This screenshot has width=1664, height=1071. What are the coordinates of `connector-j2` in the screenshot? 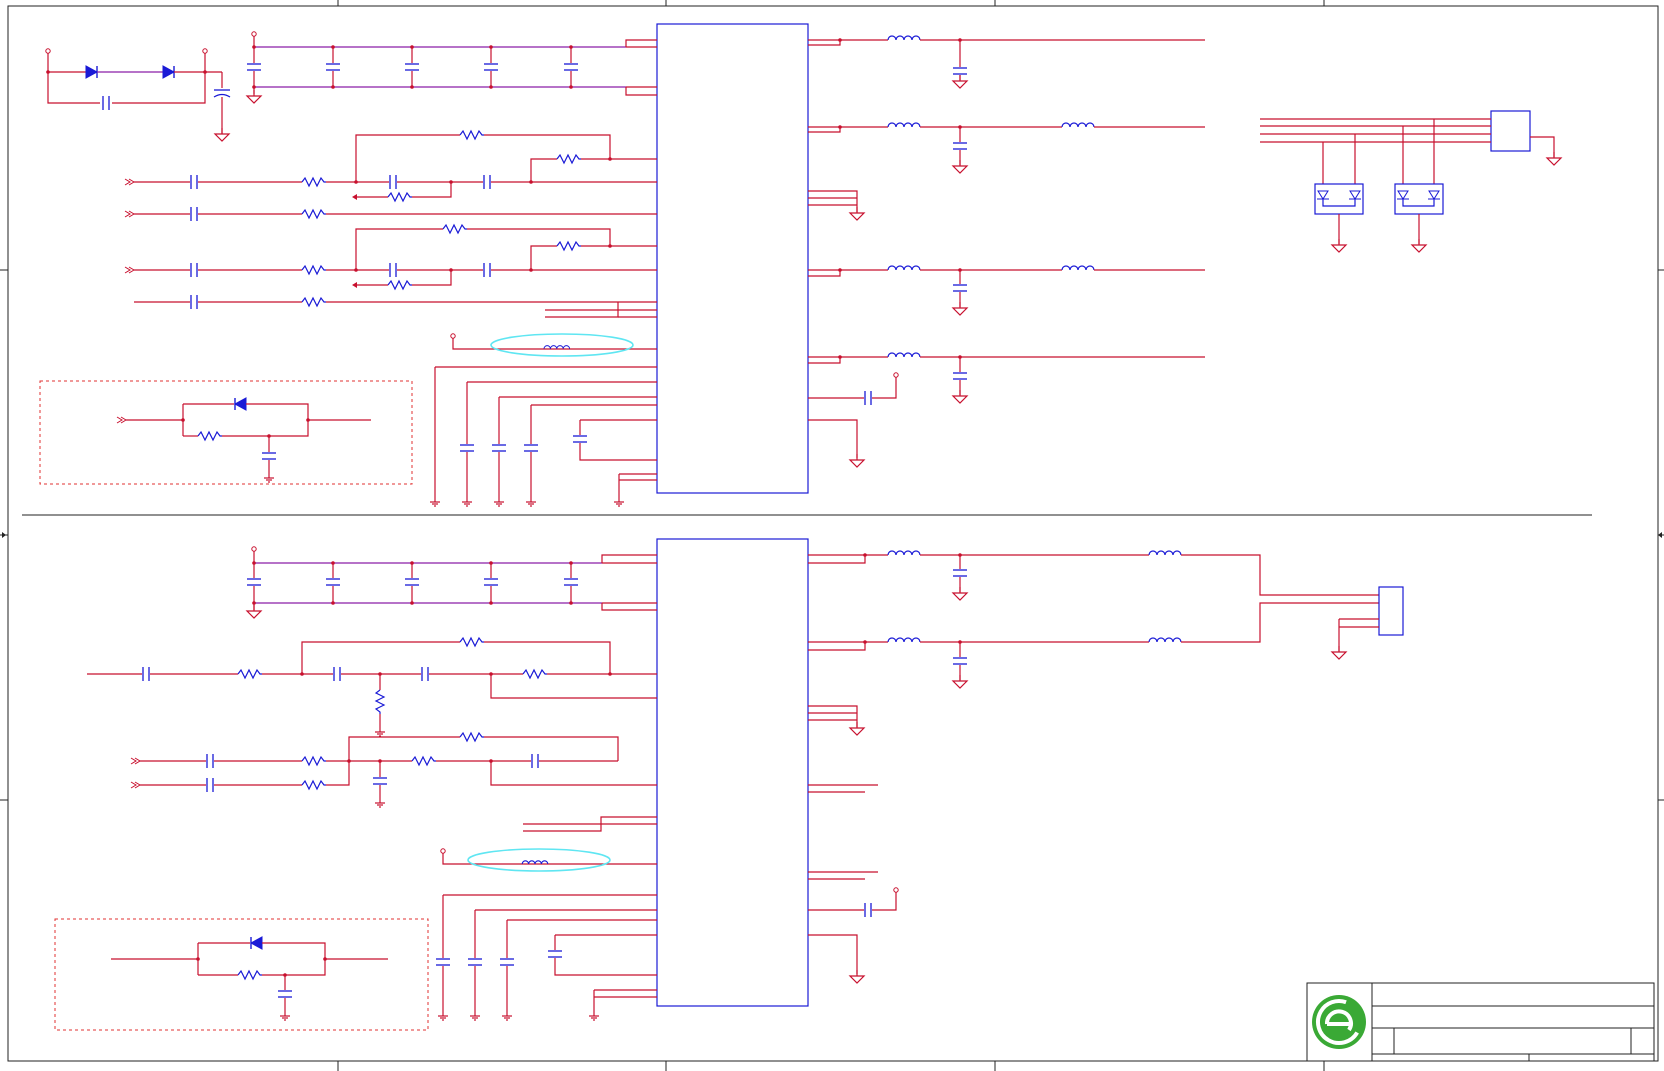 It's located at (1391, 611).